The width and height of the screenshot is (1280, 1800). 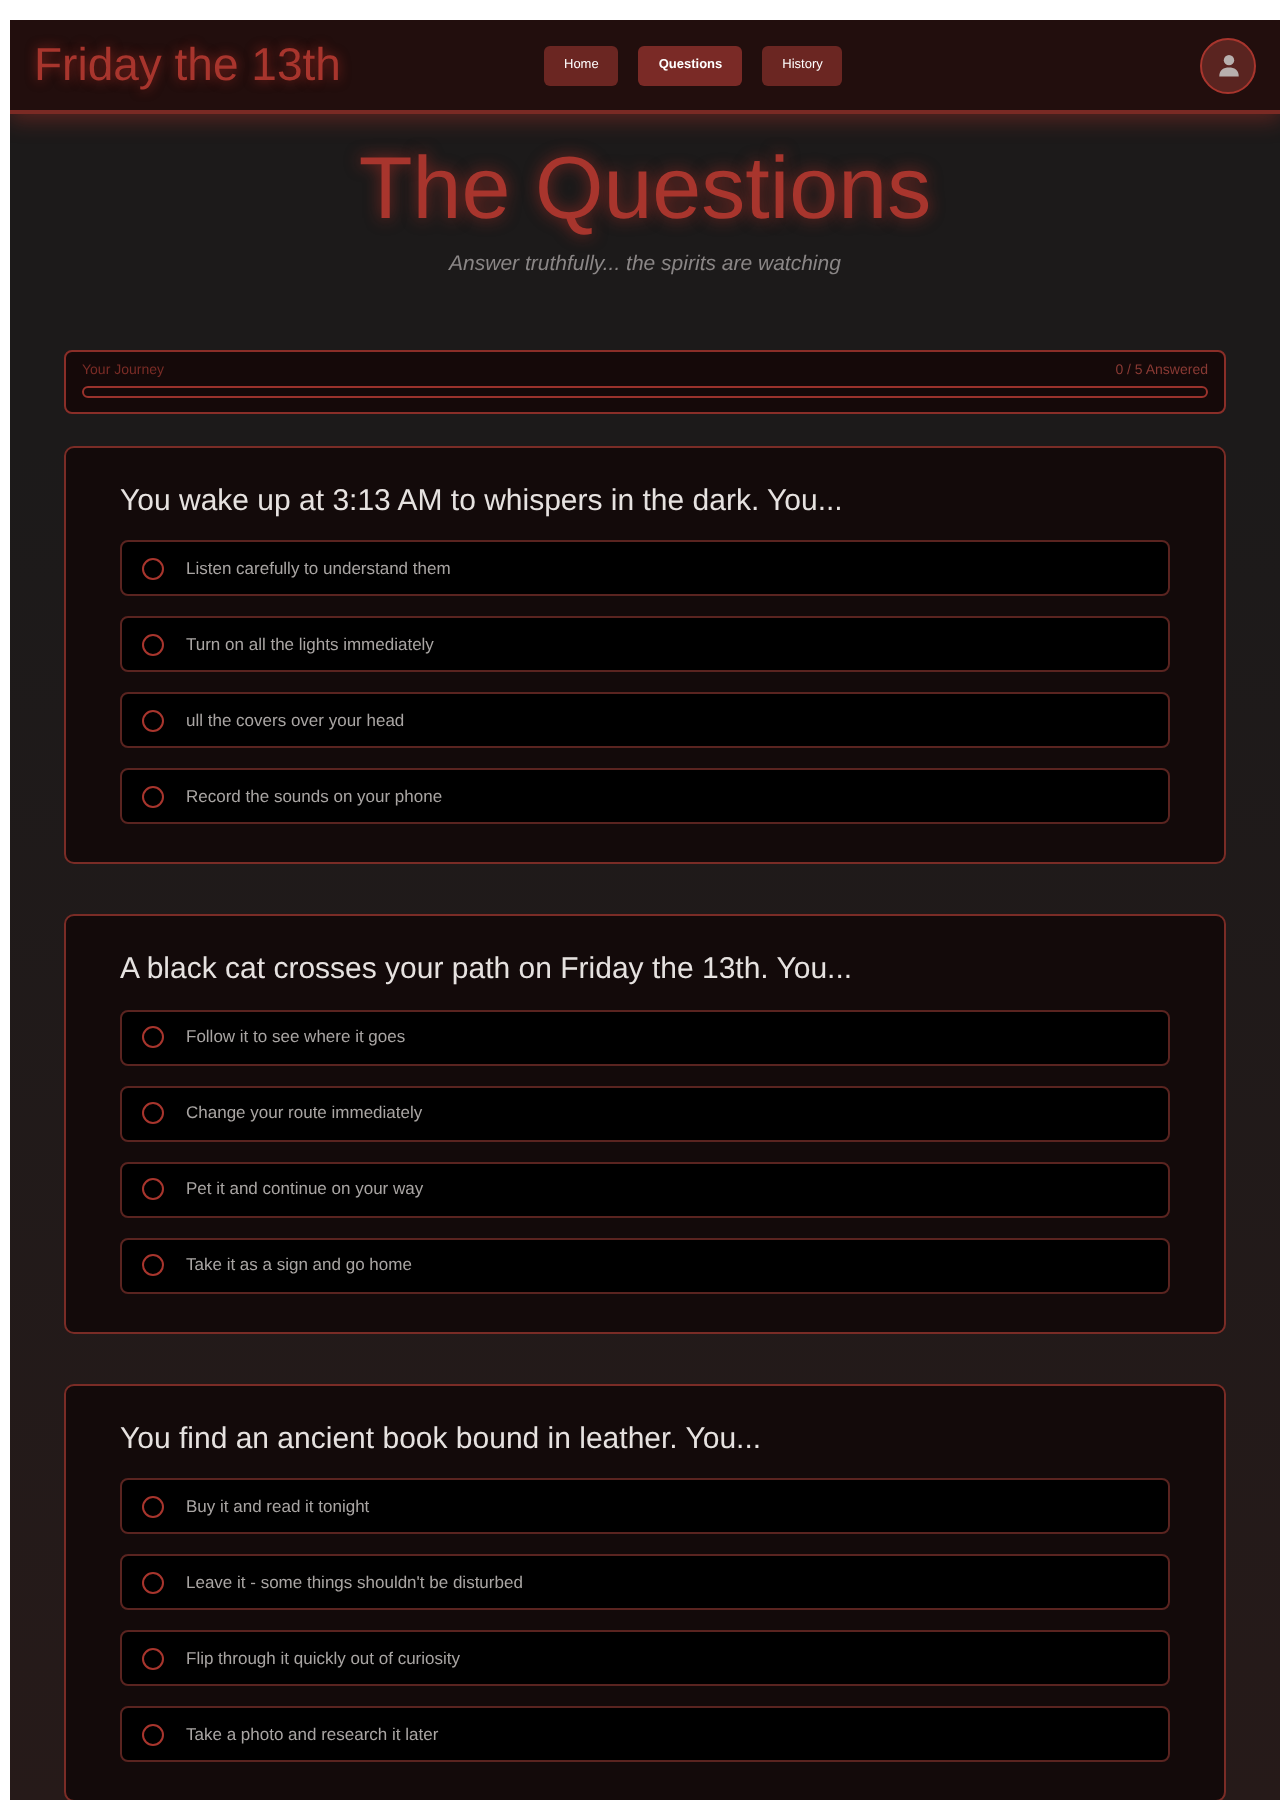 What do you see at coordinates (645, 1265) in the screenshot?
I see `answer-option: Take it as a sign and go home` at bounding box center [645, 1265].